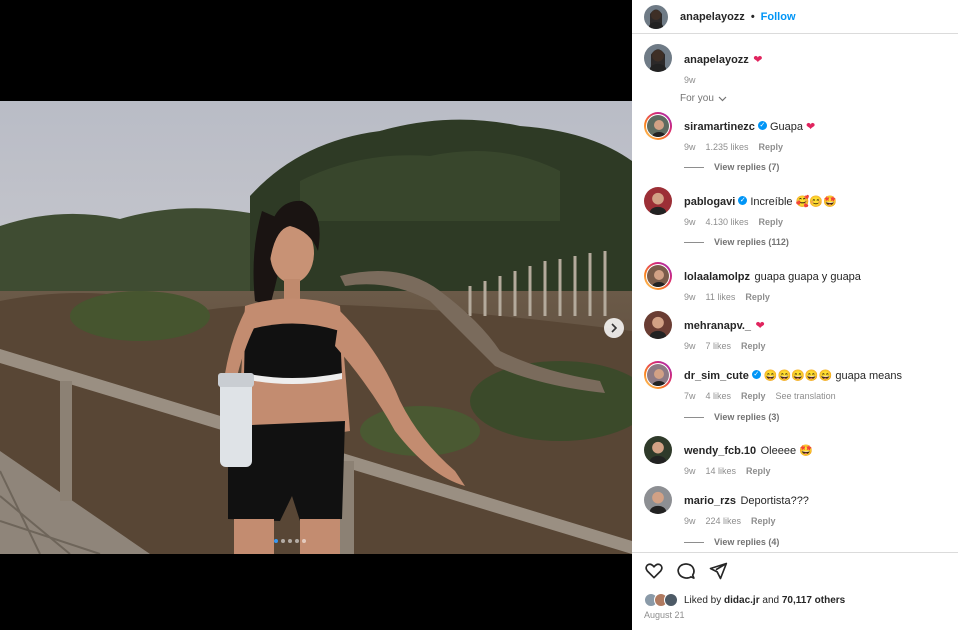  I want to click on for-you-sort: For you, so click(703, 98).